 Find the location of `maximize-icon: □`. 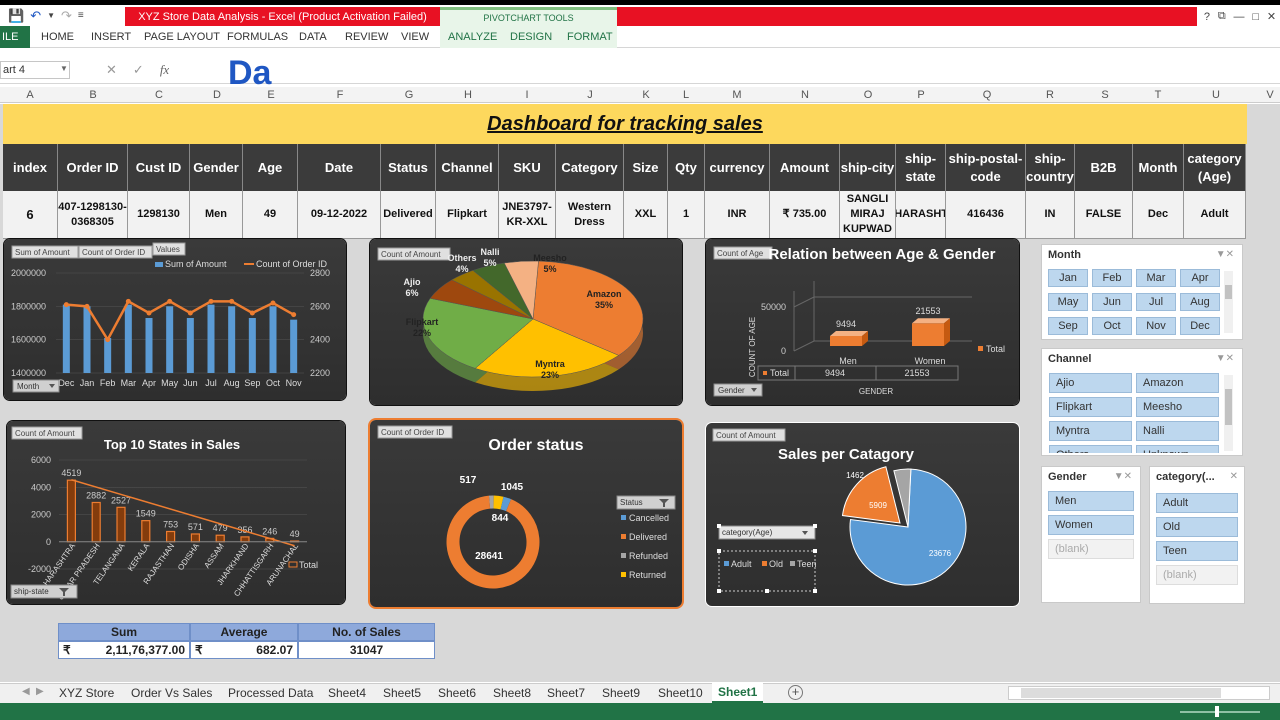

maximize-icon: □ is located at coordinates (1255, 17).